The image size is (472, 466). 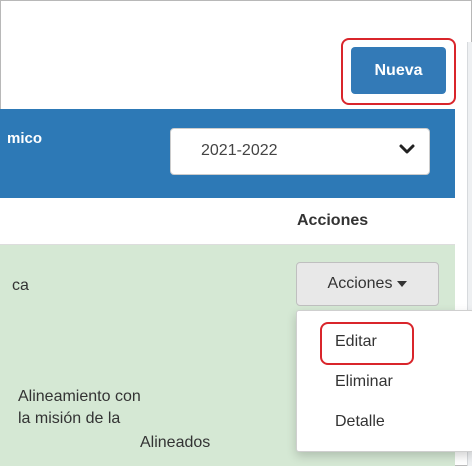 I want to click on row-actions-label: Acciones, so click(x=360, y=283).